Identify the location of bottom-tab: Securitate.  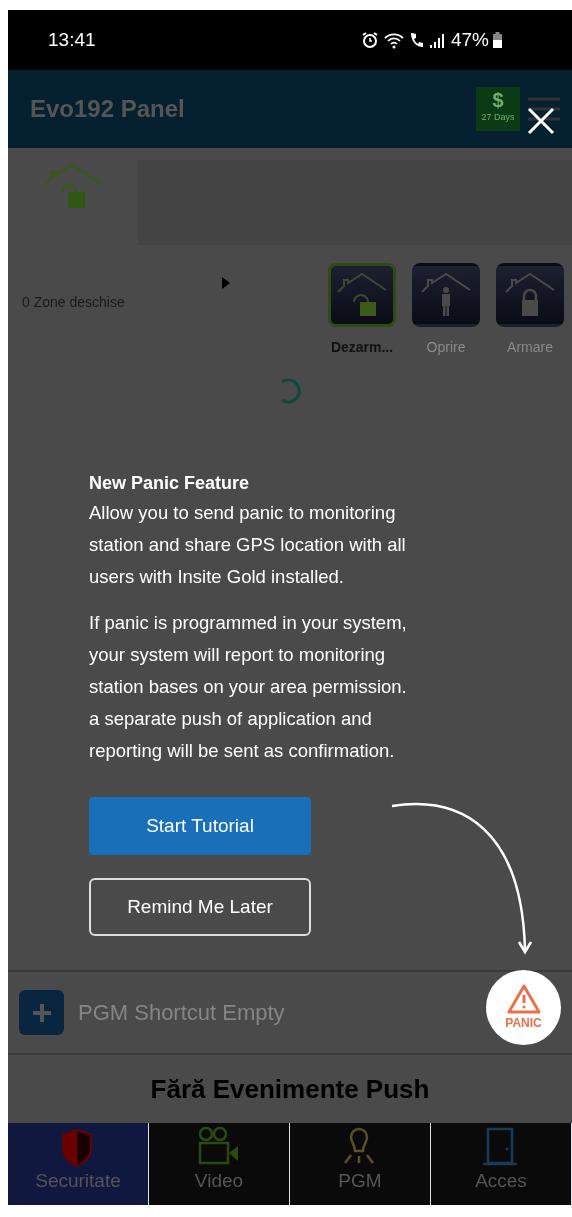
(78, 1164).